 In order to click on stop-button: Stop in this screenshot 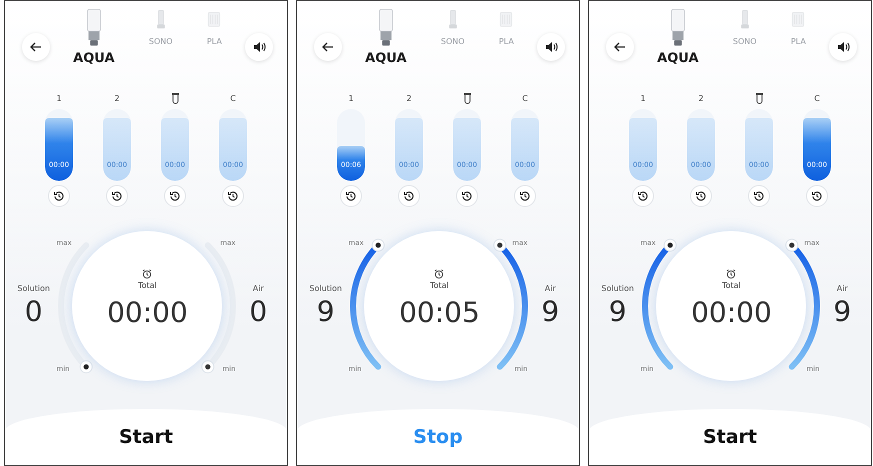, I will do `click(438, 437)`.